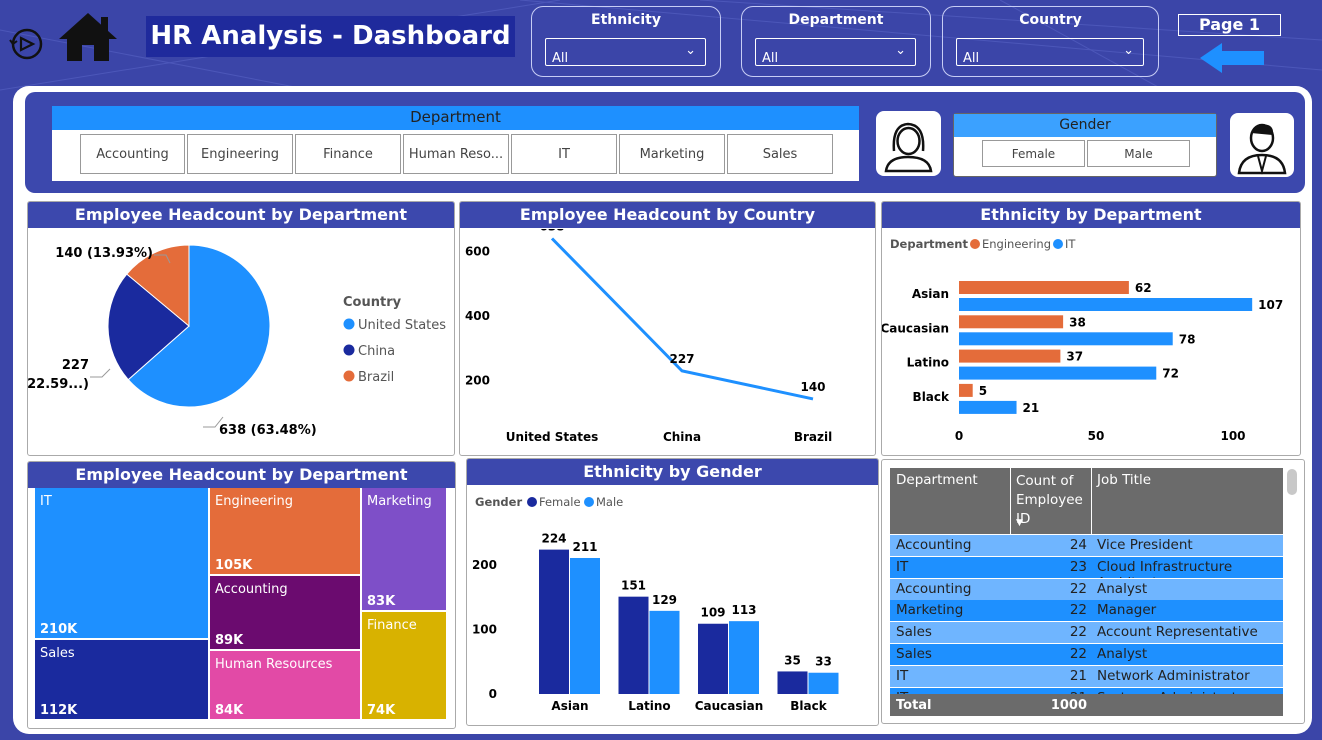 The width and height of the screenshot is (1322, 740). Describe the element at coordinates (1086, 589) in the screenshot. I see `table-row: Accounting 22 Analyst` at that location.